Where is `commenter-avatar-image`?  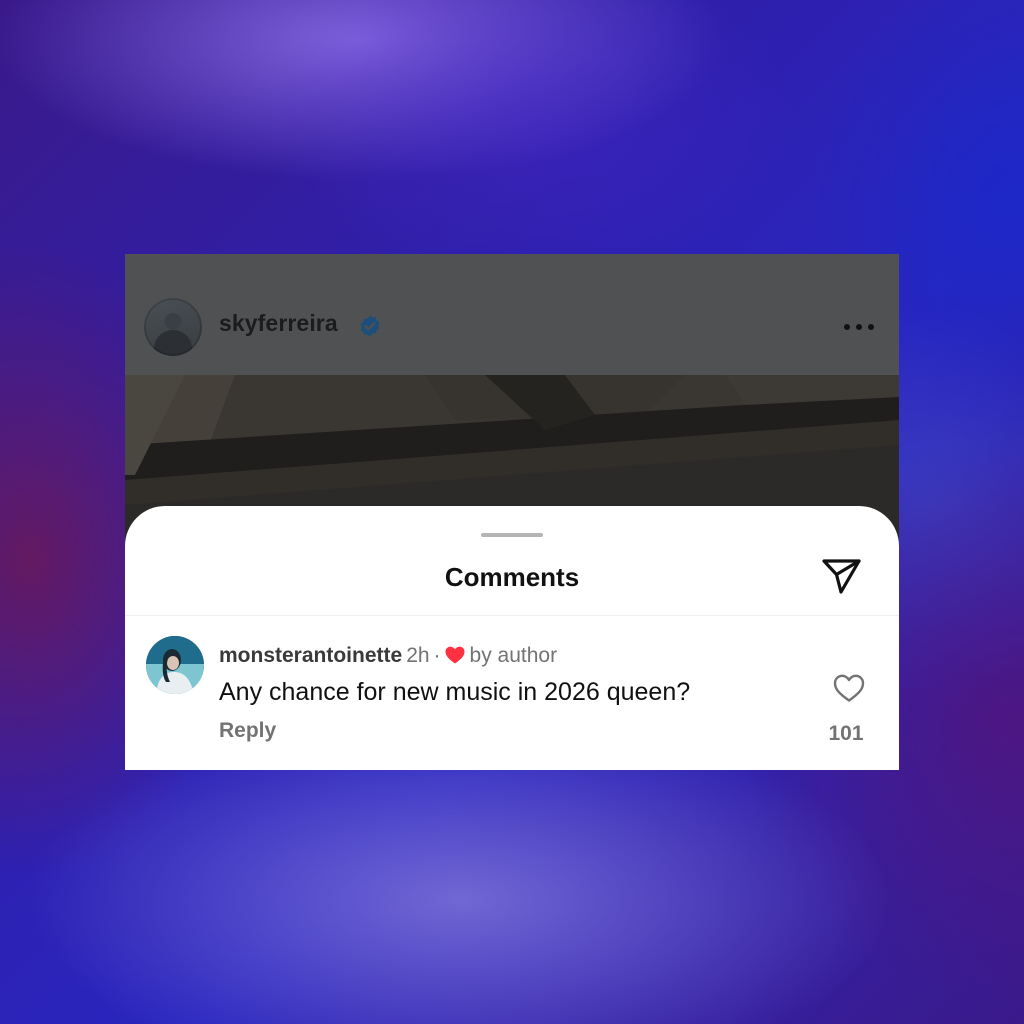
commenter-avatar-image is located at coordinates (175, 665).